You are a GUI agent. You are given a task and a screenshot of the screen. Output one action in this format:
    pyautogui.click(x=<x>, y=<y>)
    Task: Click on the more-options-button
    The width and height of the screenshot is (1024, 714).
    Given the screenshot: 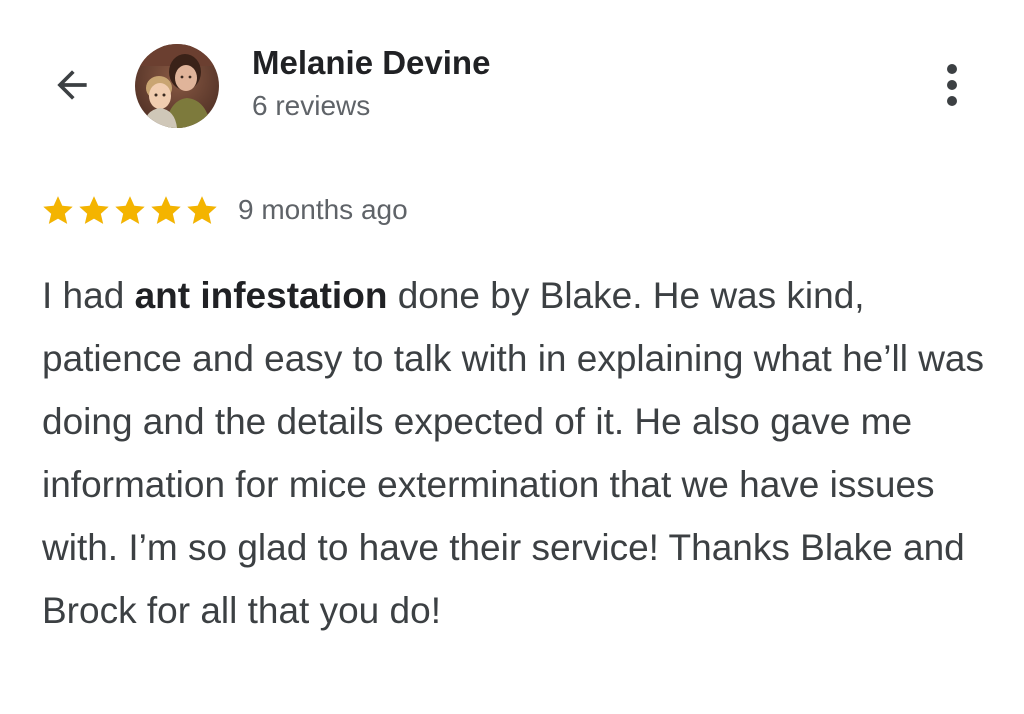 What is the action you would take?
    pyautogui.click(x=952, y=87)
    